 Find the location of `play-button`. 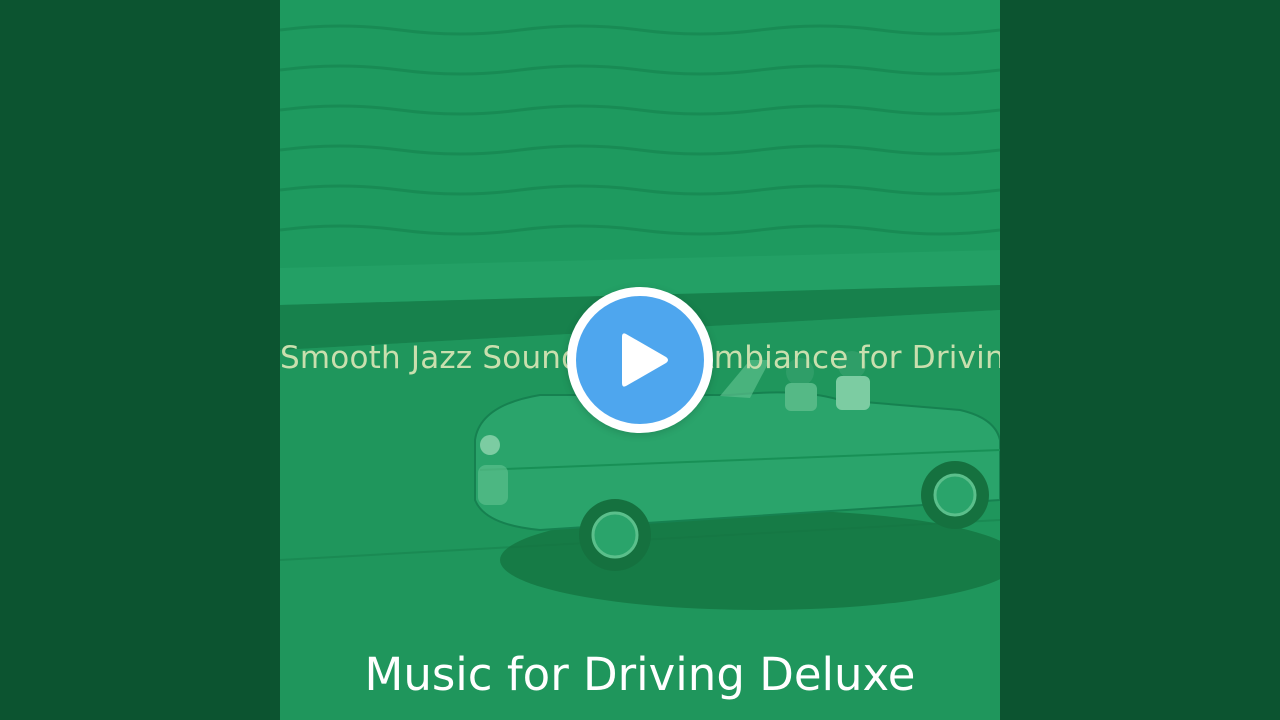

play-button is located at coordinates (640, 360).